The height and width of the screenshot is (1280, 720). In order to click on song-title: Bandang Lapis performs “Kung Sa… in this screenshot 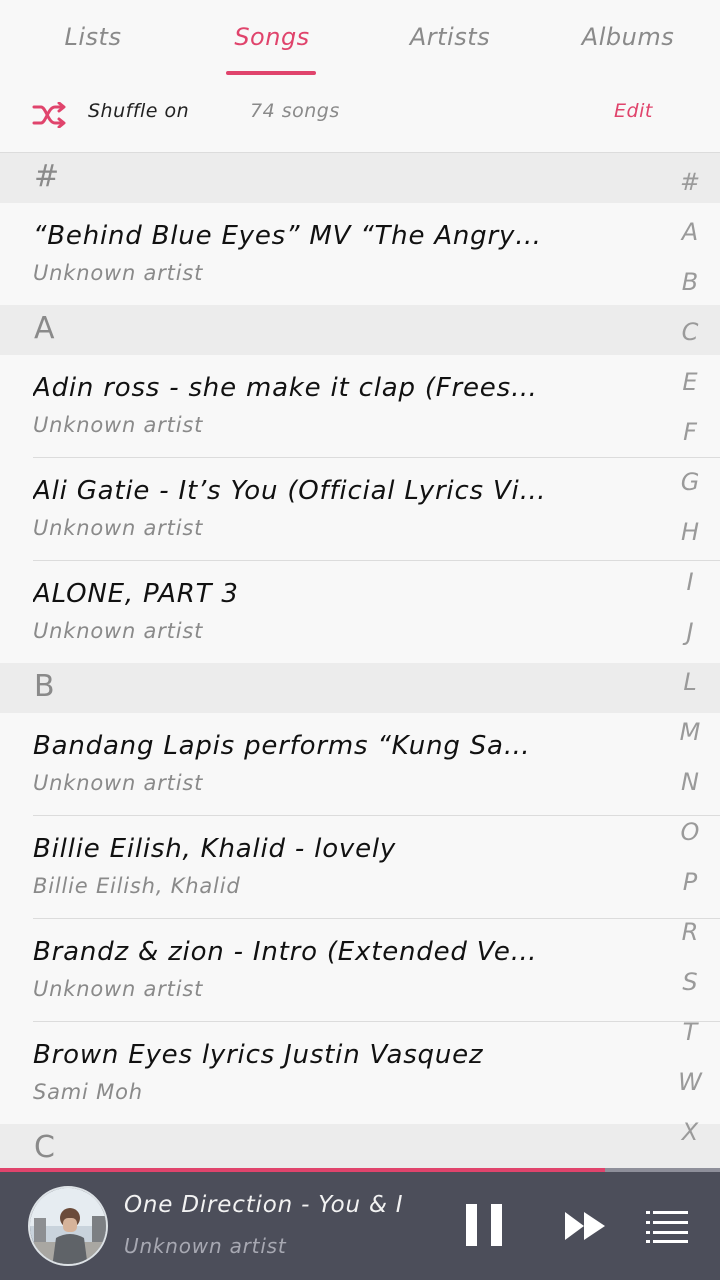, I will do `click(282, 746)`.